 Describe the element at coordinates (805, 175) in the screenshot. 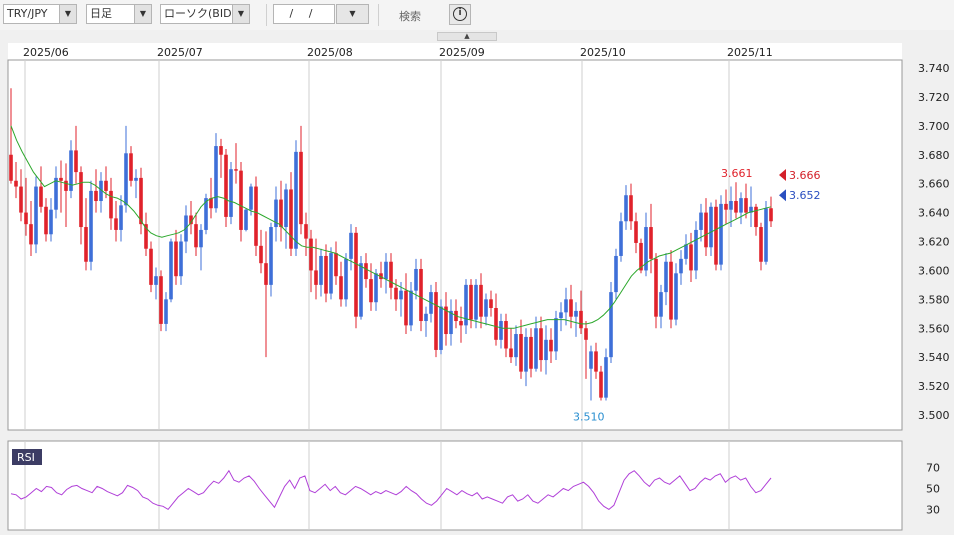

I see `price-marker-label: 3.666` at that location.